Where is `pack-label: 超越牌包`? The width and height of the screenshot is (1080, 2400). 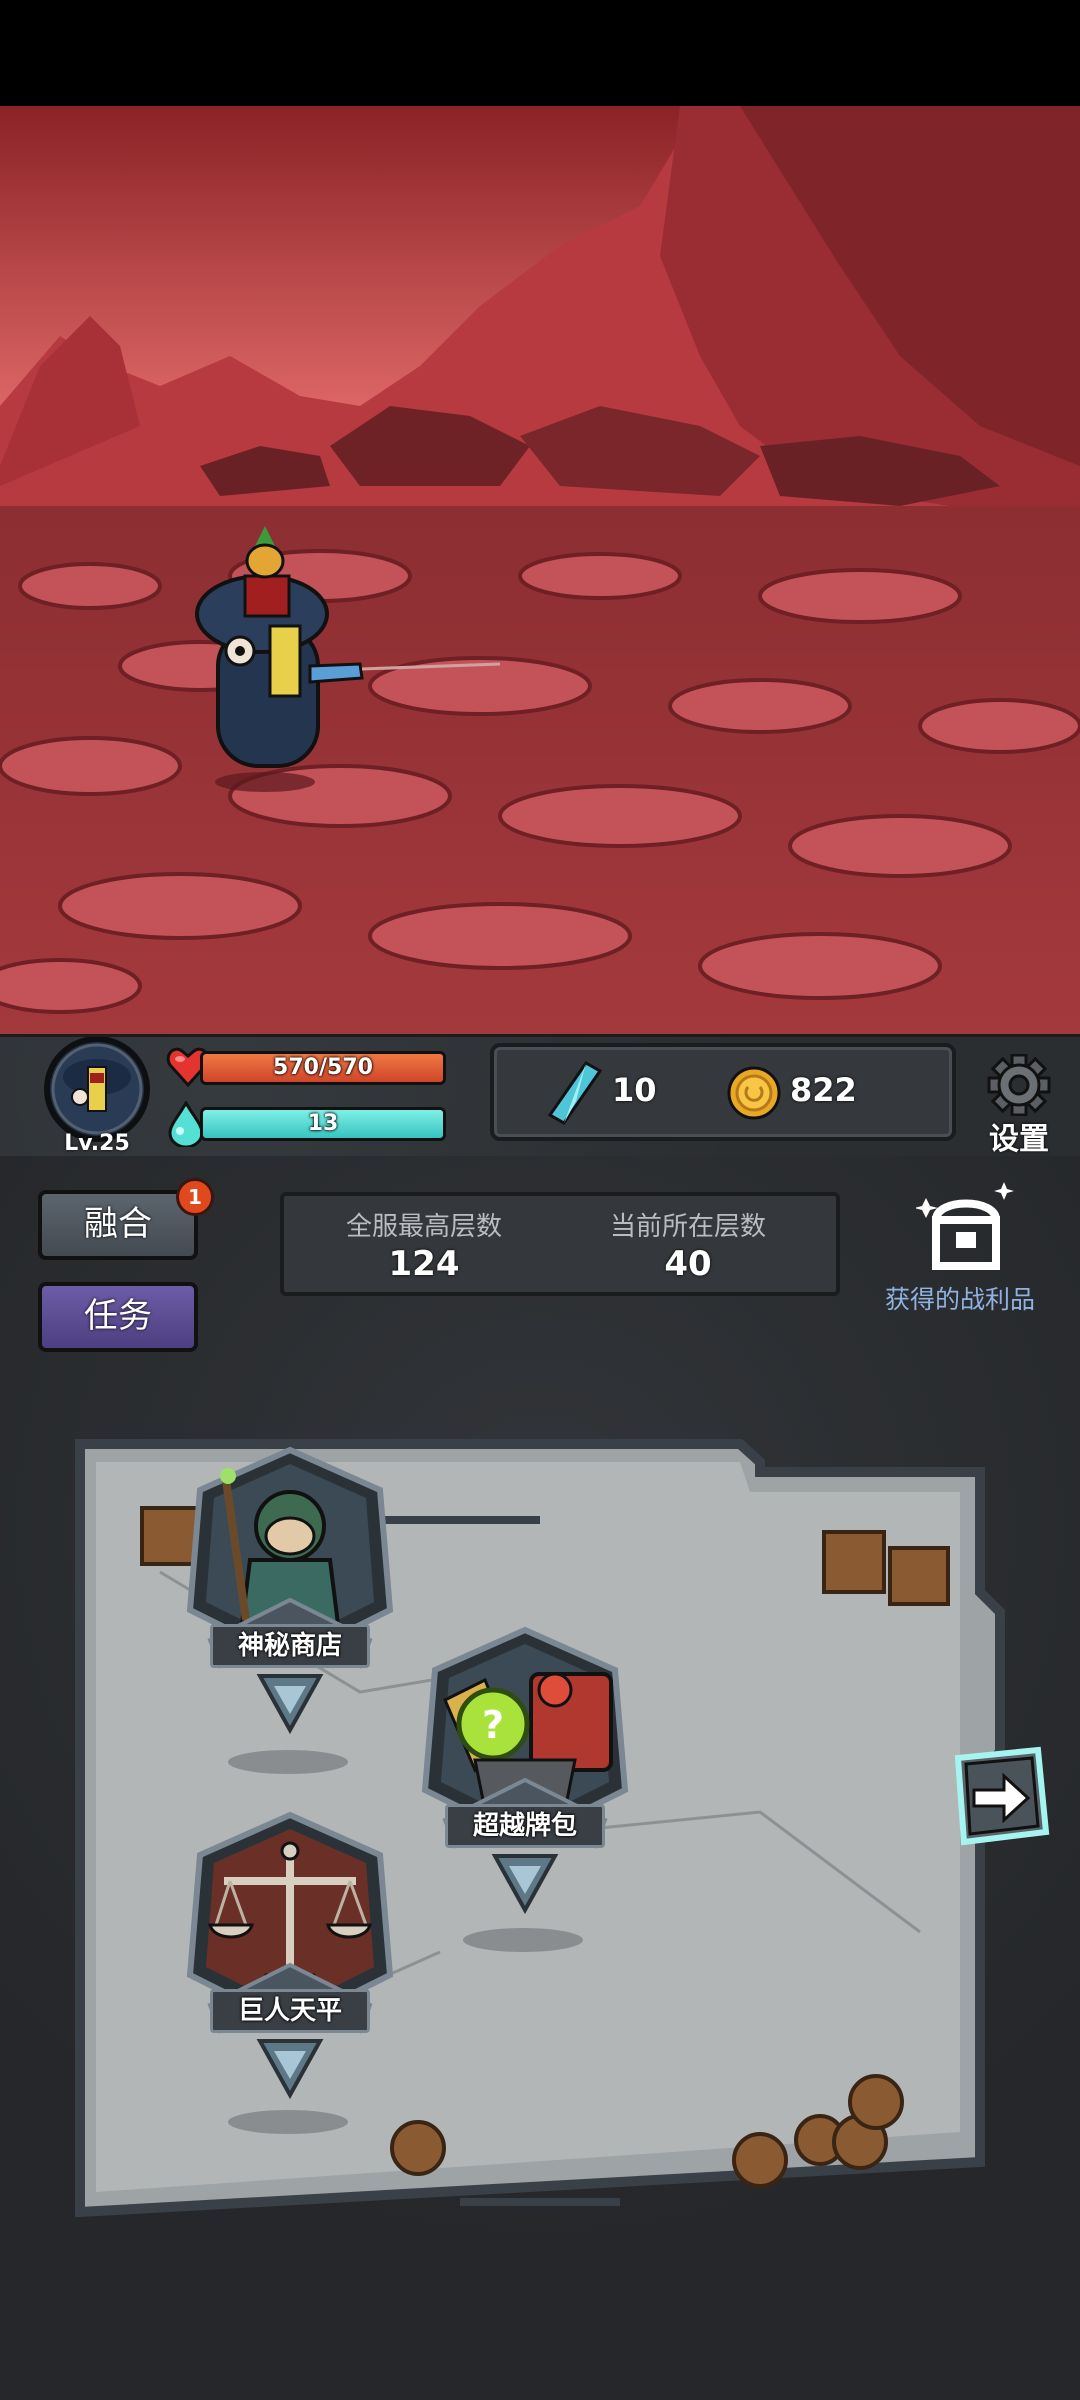 pack-label: 超越牌包 is located at coordinates (524, 1826).